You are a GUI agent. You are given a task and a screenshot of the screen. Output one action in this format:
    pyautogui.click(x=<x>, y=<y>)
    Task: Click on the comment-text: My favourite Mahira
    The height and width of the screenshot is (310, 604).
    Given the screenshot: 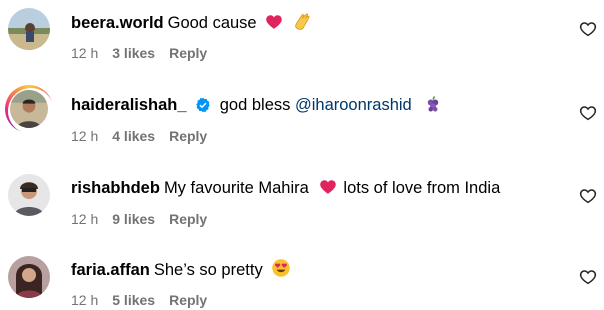 What is the action you would take?
    pyautogui.click(x=236, y=188)
    